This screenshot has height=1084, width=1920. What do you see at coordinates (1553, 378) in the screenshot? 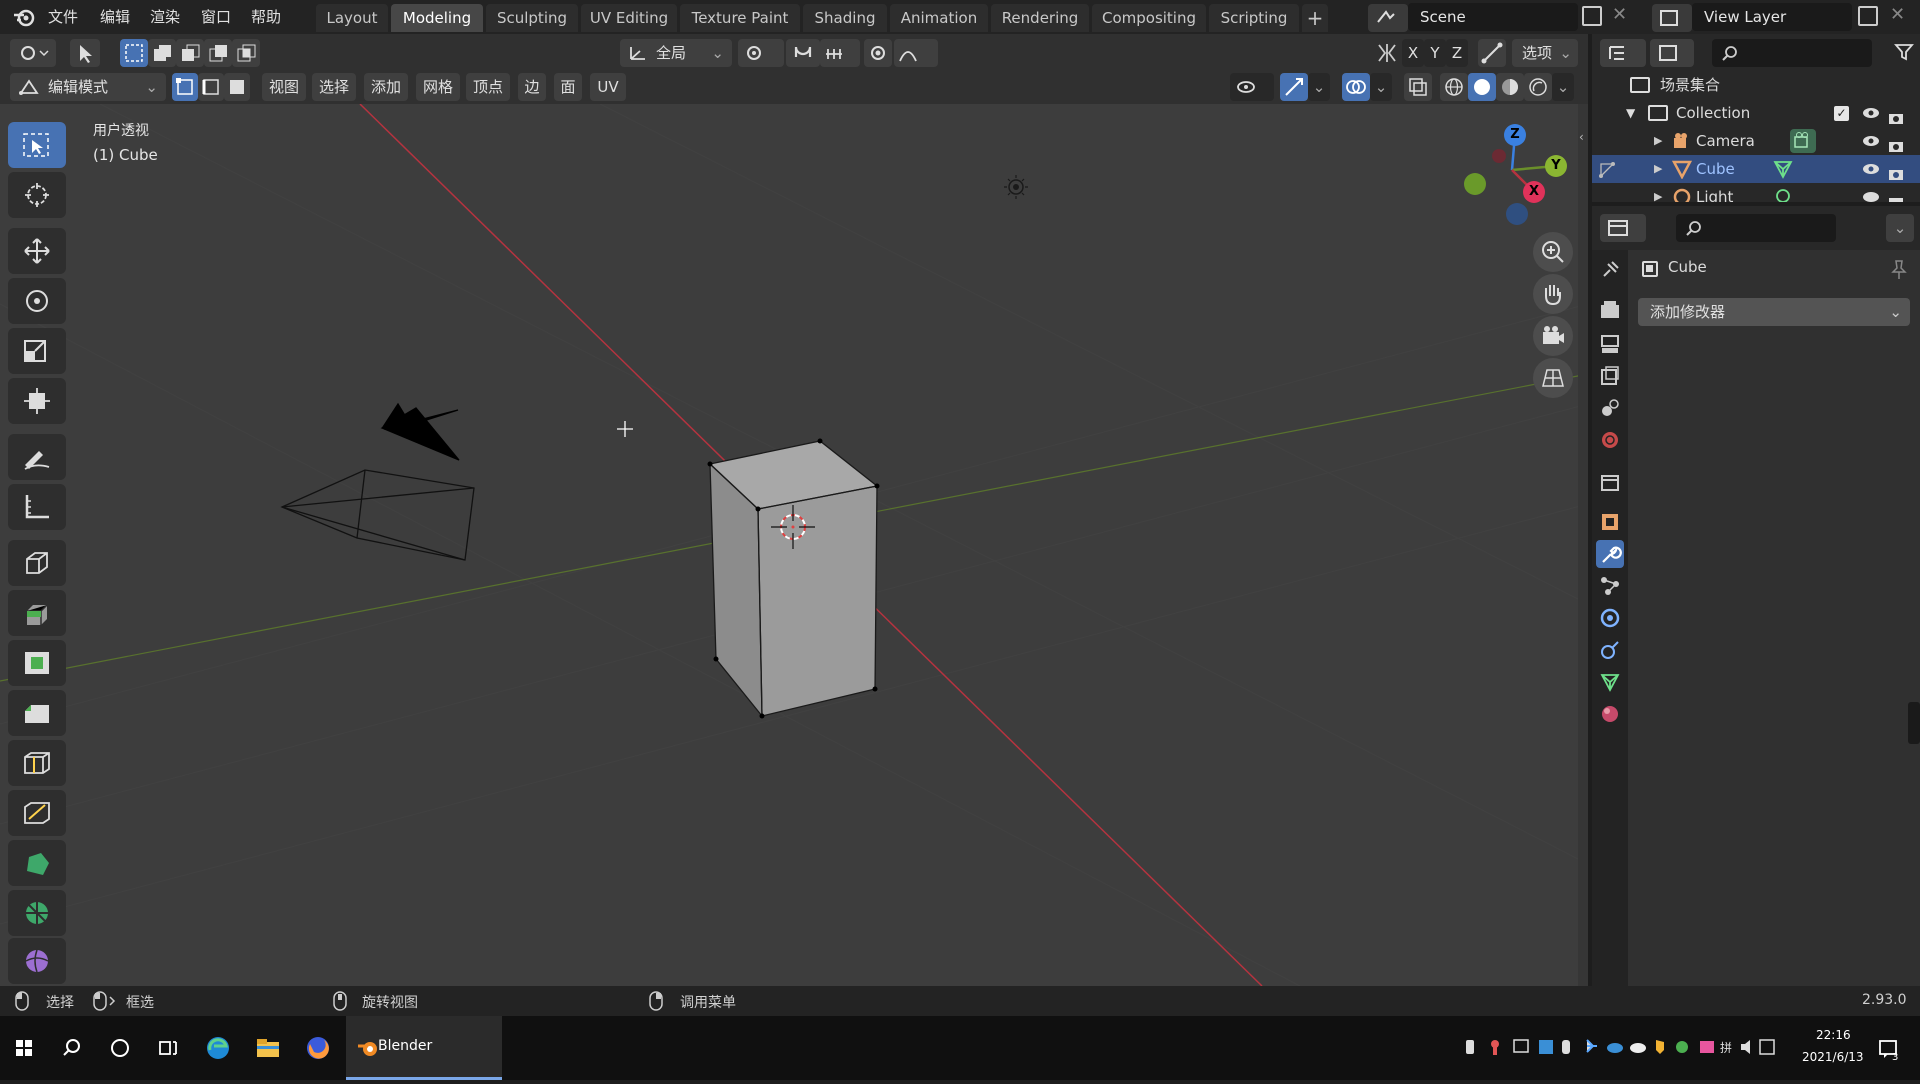
I see `toggle-ortho-button` at bounding box center [1553, 378].